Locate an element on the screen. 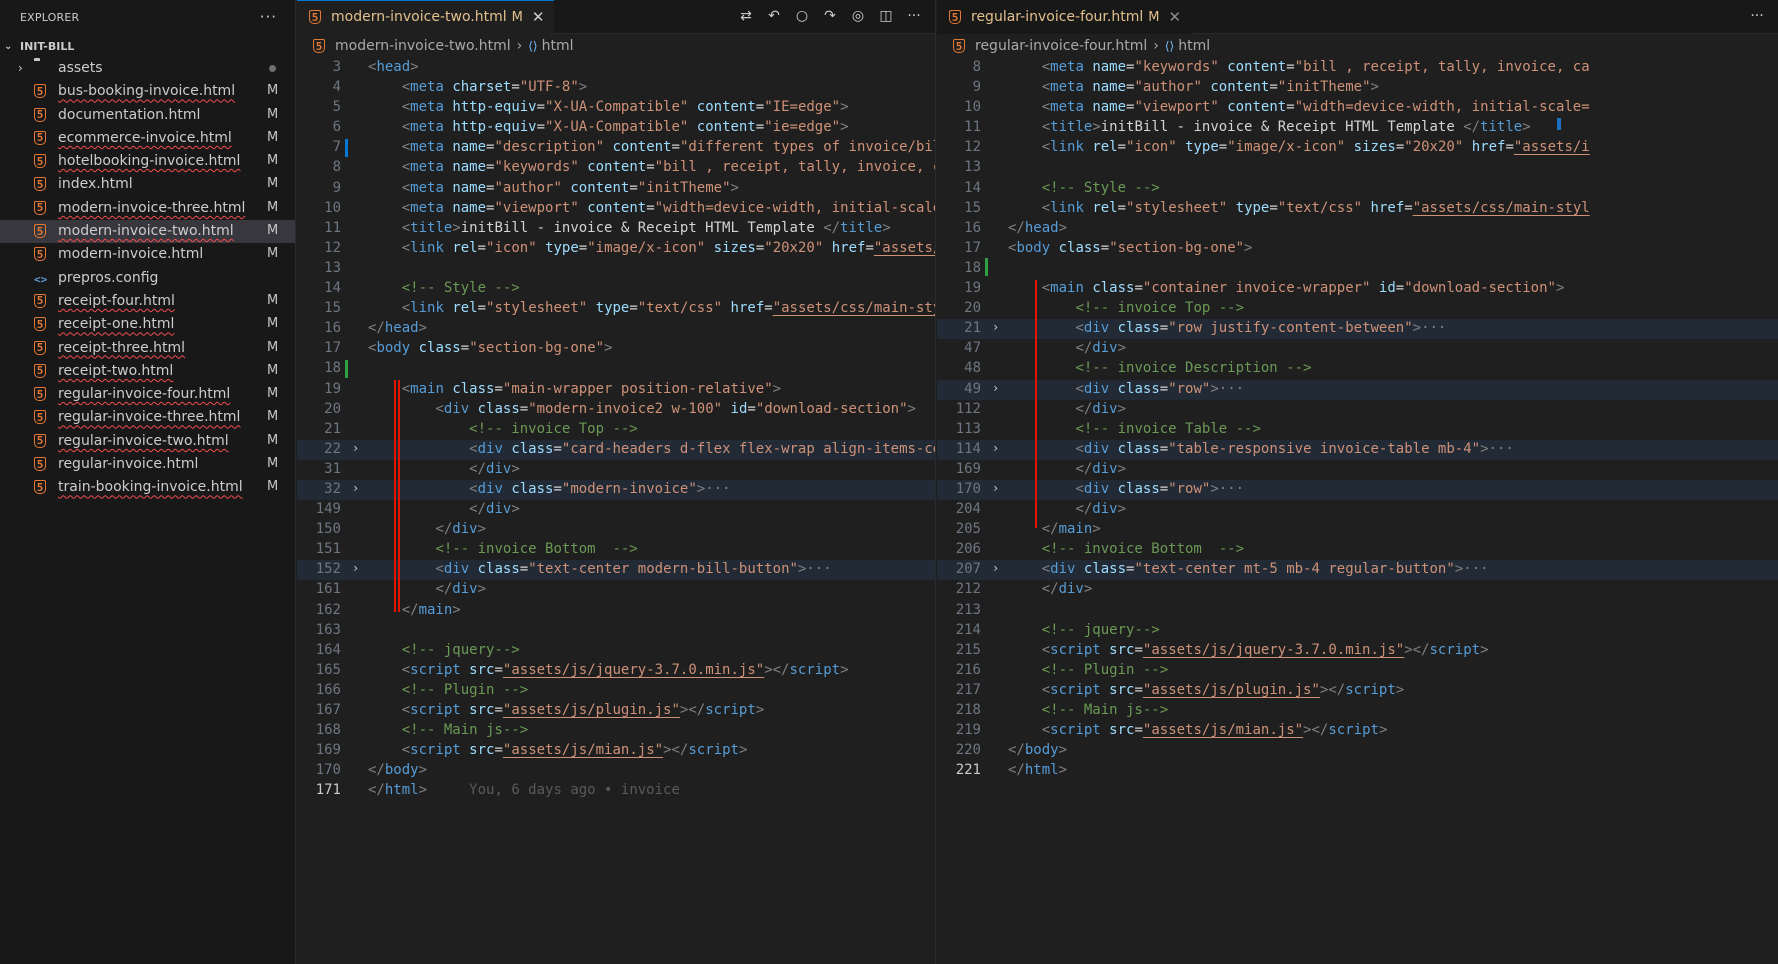 The width and height of the screenshot is (1778, 964). code-line: 218 <!-- Main js--> is located at coordinates (1357, 711).